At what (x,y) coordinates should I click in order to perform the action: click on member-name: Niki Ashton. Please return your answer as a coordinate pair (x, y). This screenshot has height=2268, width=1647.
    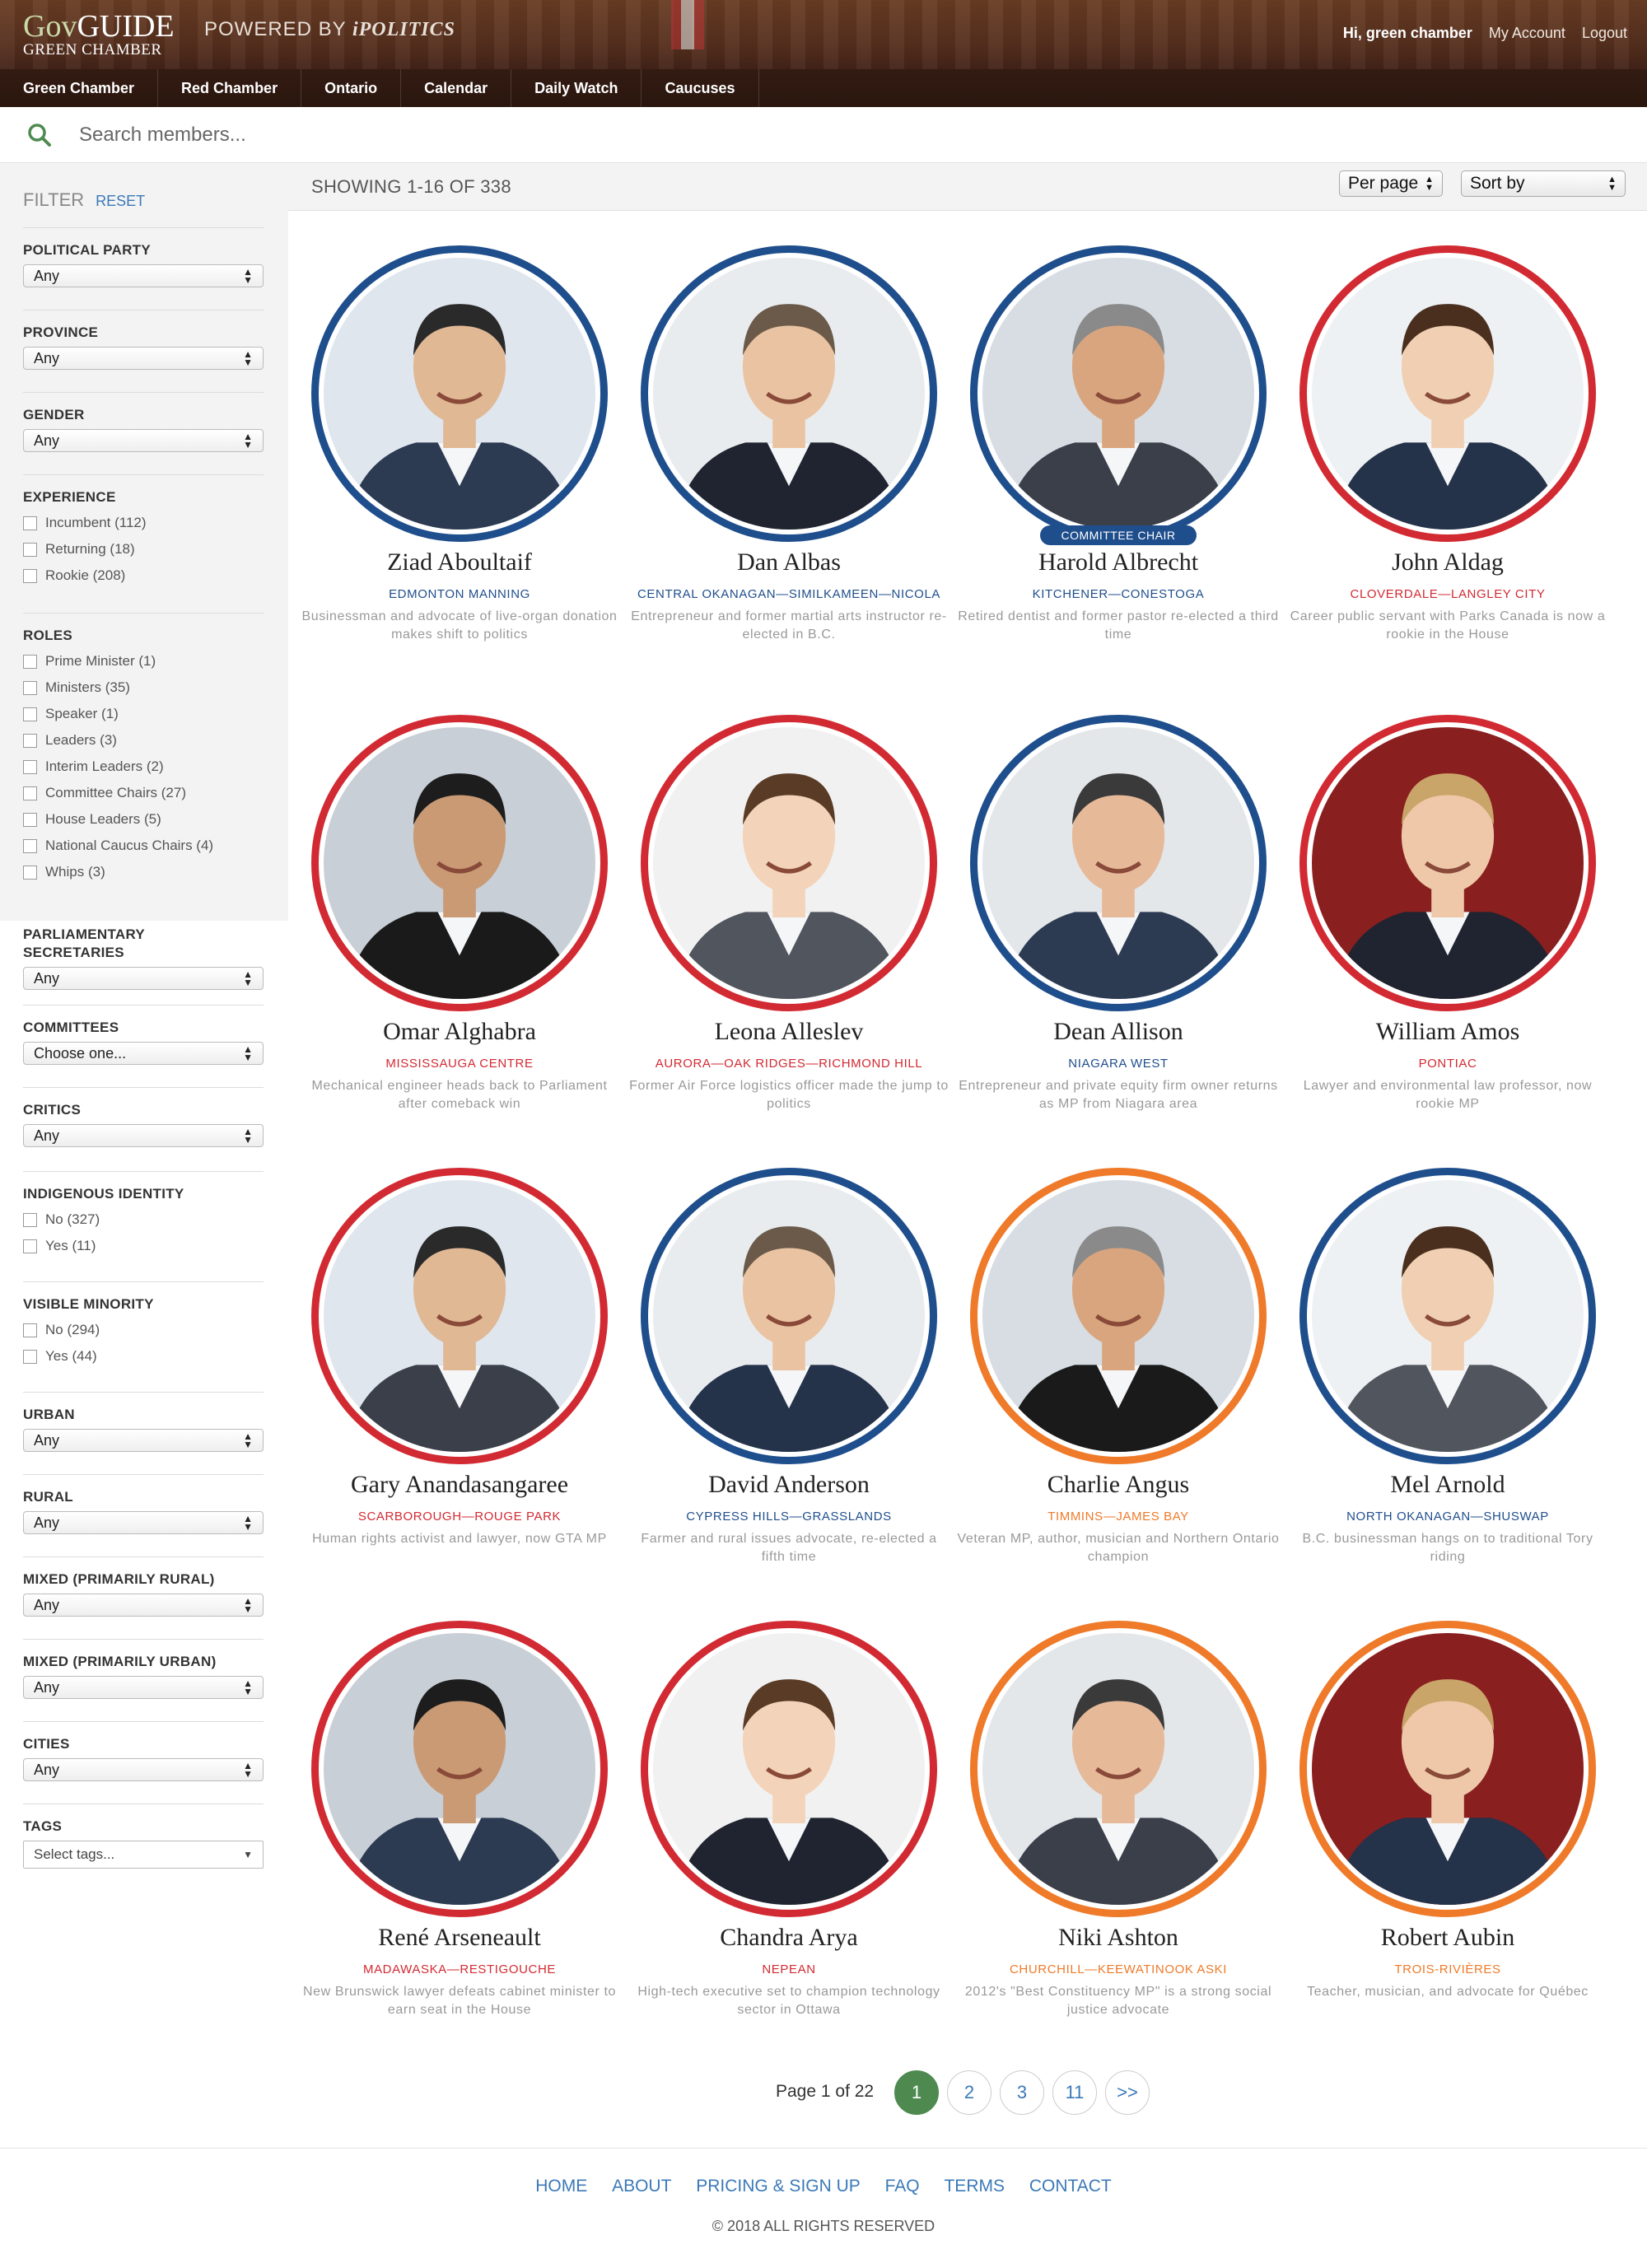
    Looking at the image, I should click on (1118, 1938).